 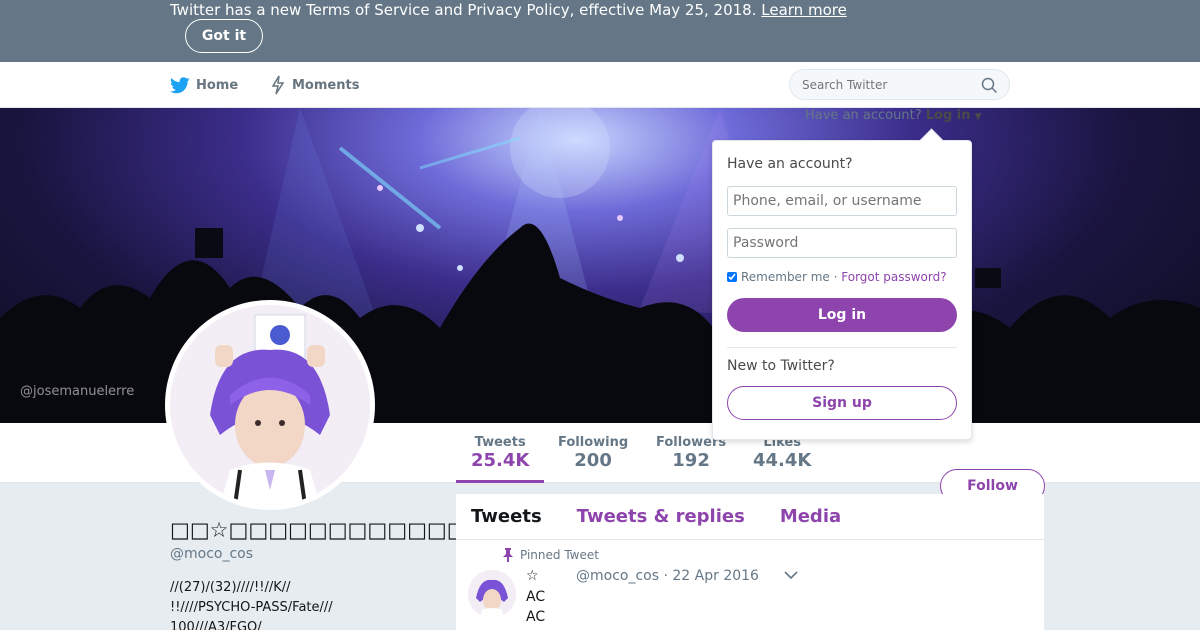 I want to click on stat-label: Tweets, so click(x=500, y=442).